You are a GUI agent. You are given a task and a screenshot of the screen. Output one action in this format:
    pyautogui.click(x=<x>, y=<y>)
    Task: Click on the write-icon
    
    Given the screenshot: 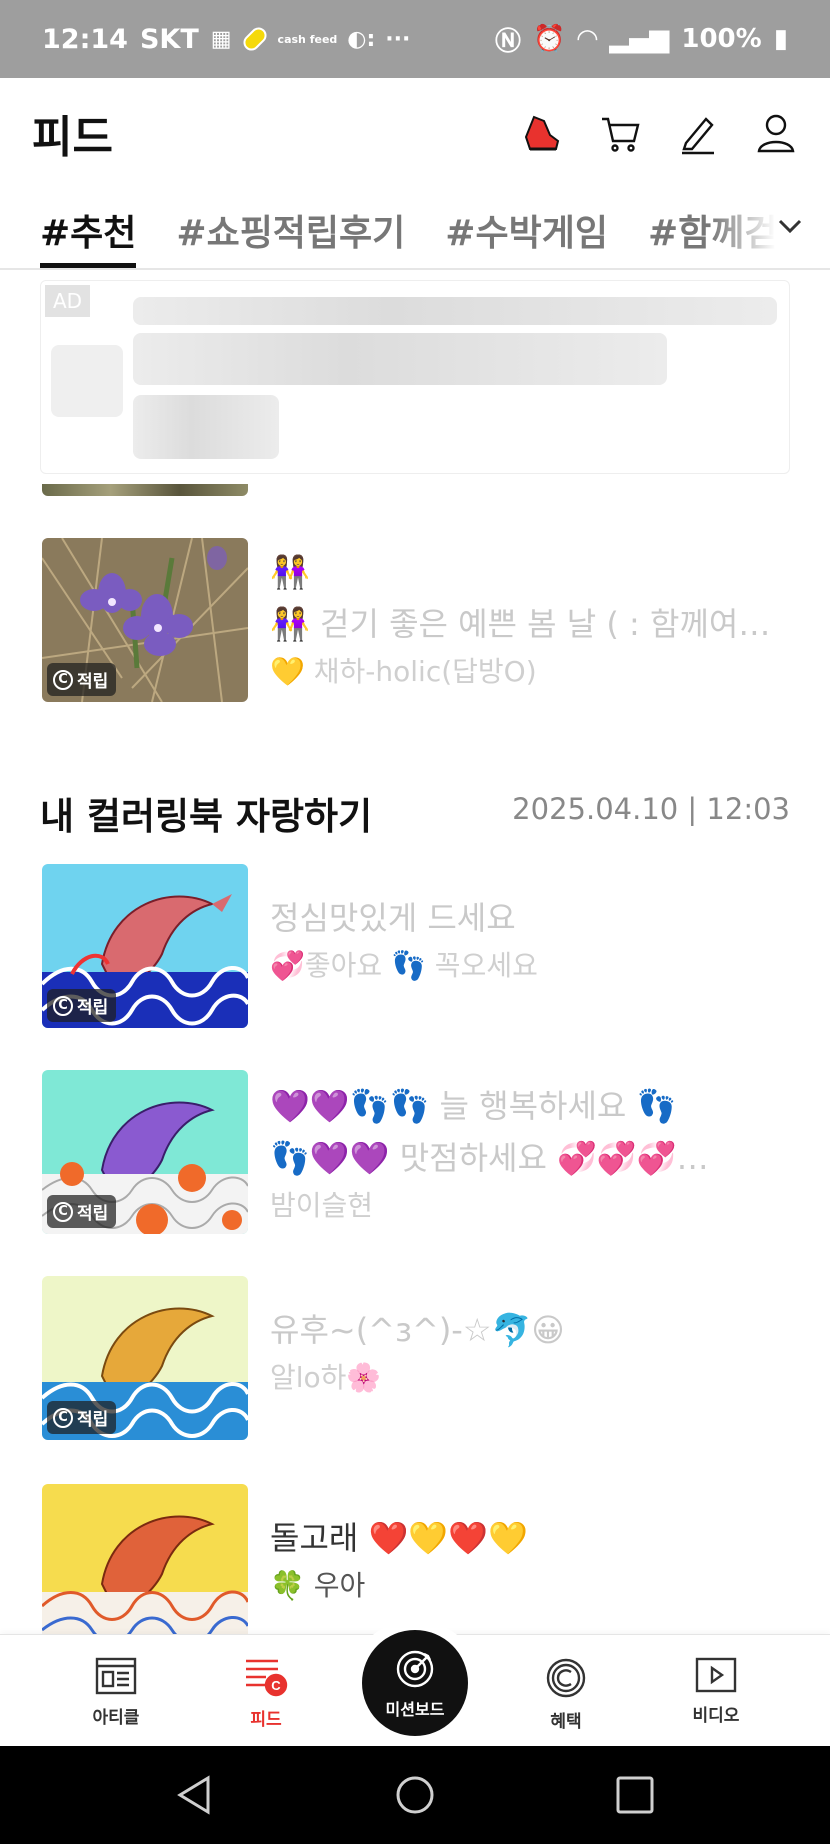 What is the action you would take?
    pyautogui.click(x=698, y=133)
    